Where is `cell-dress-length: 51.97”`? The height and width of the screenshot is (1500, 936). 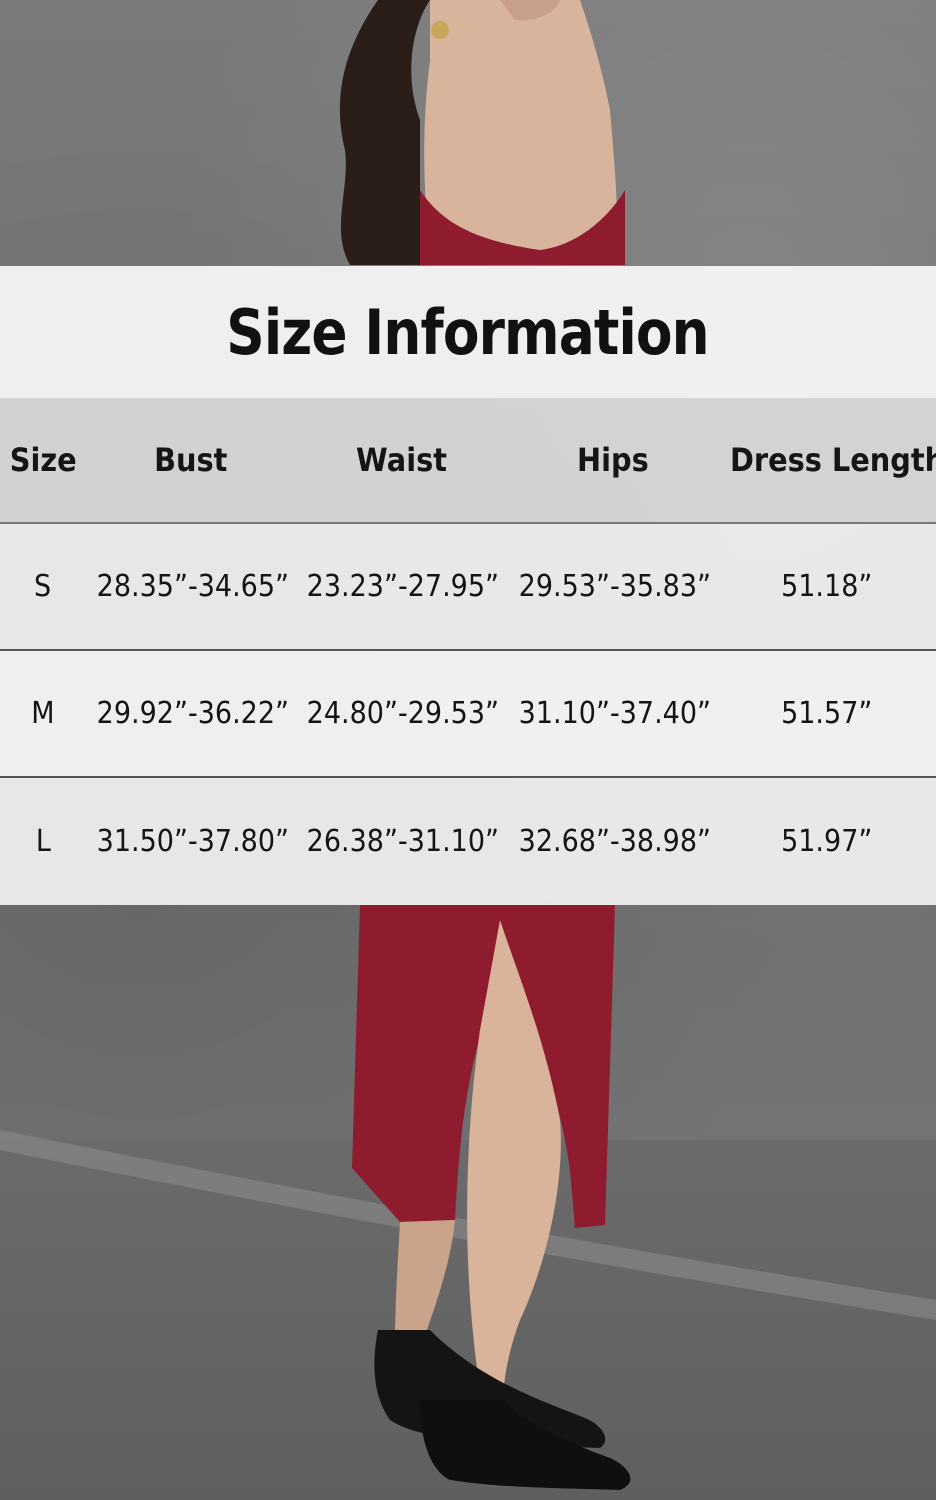 cell-dress-length: 51.97” is located at coordinates (827, 841).